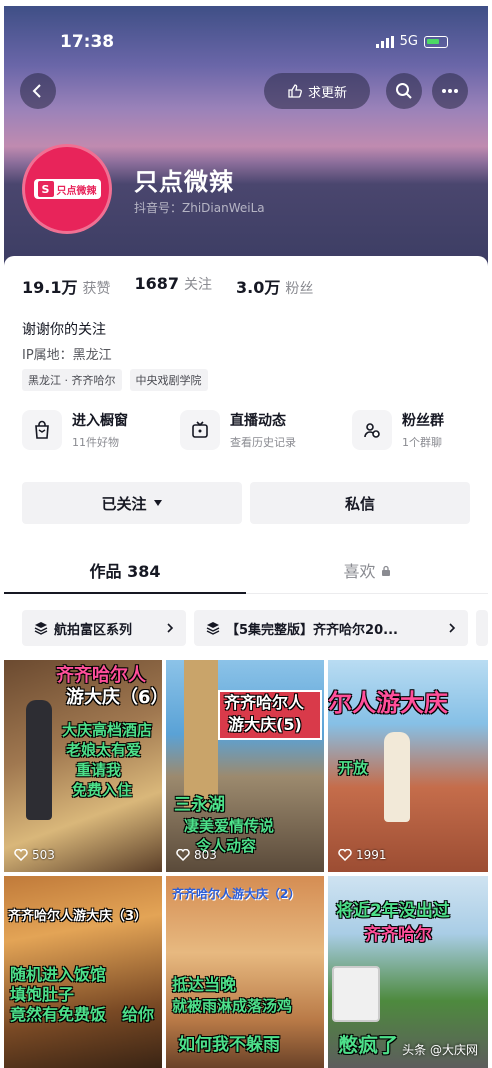  What do you see at coordinates (398, 935) in the screenshot?
I see `video-title: 齐齐哈尔` at bounding box center [398, 935].